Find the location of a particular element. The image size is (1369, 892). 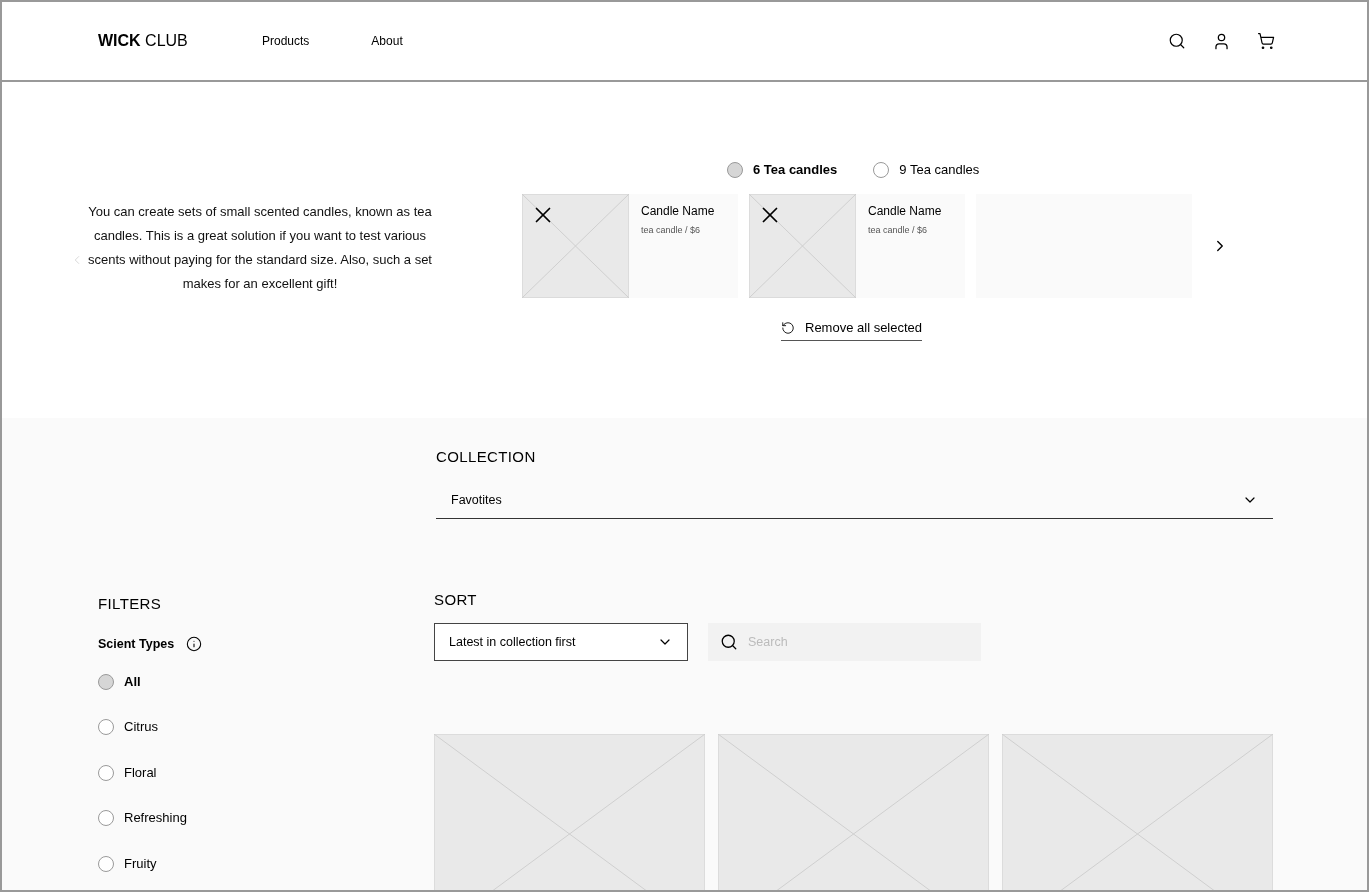

user-icon is located at coordinates (1221, 41).